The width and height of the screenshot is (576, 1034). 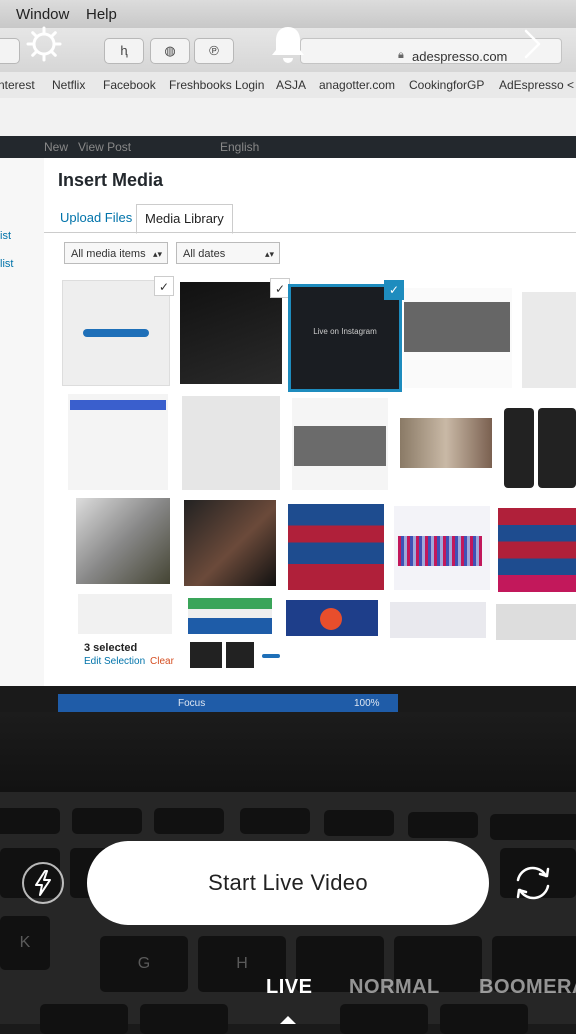 I want to click on flash-icon, so click(x=43, y=883).